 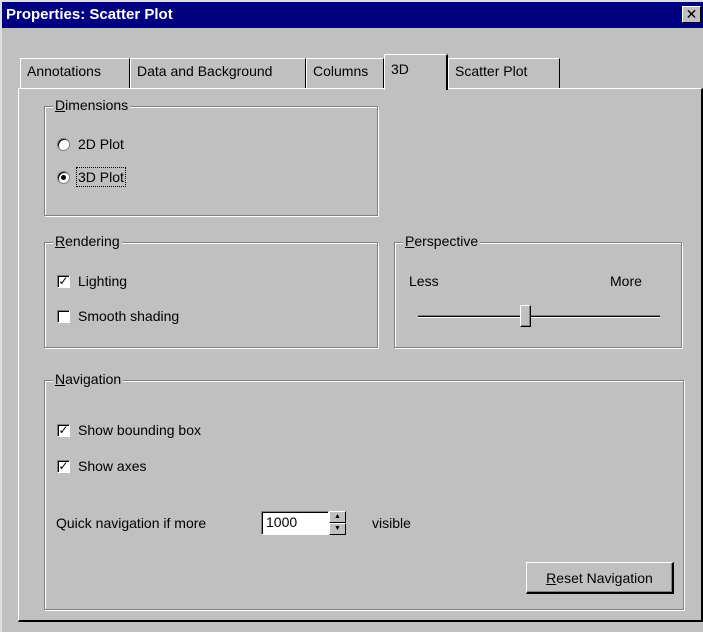 I want to click on tab-3d: 3D, so click(x=416, y=72).